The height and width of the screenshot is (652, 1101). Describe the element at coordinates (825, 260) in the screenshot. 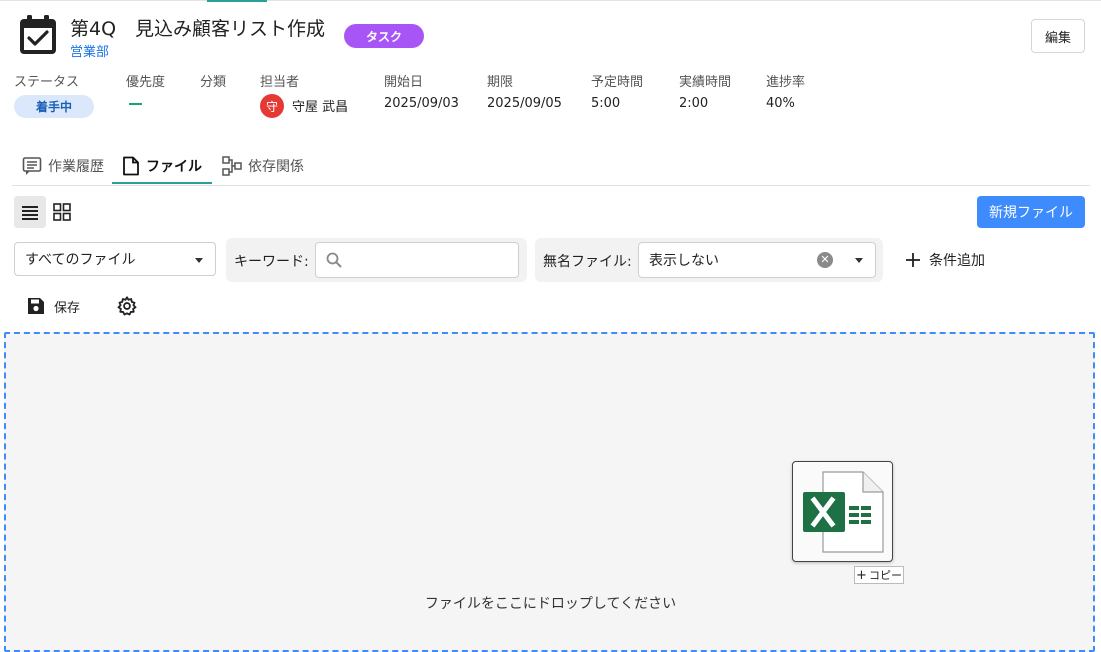

I see `clear-icon: ✕` at that location.